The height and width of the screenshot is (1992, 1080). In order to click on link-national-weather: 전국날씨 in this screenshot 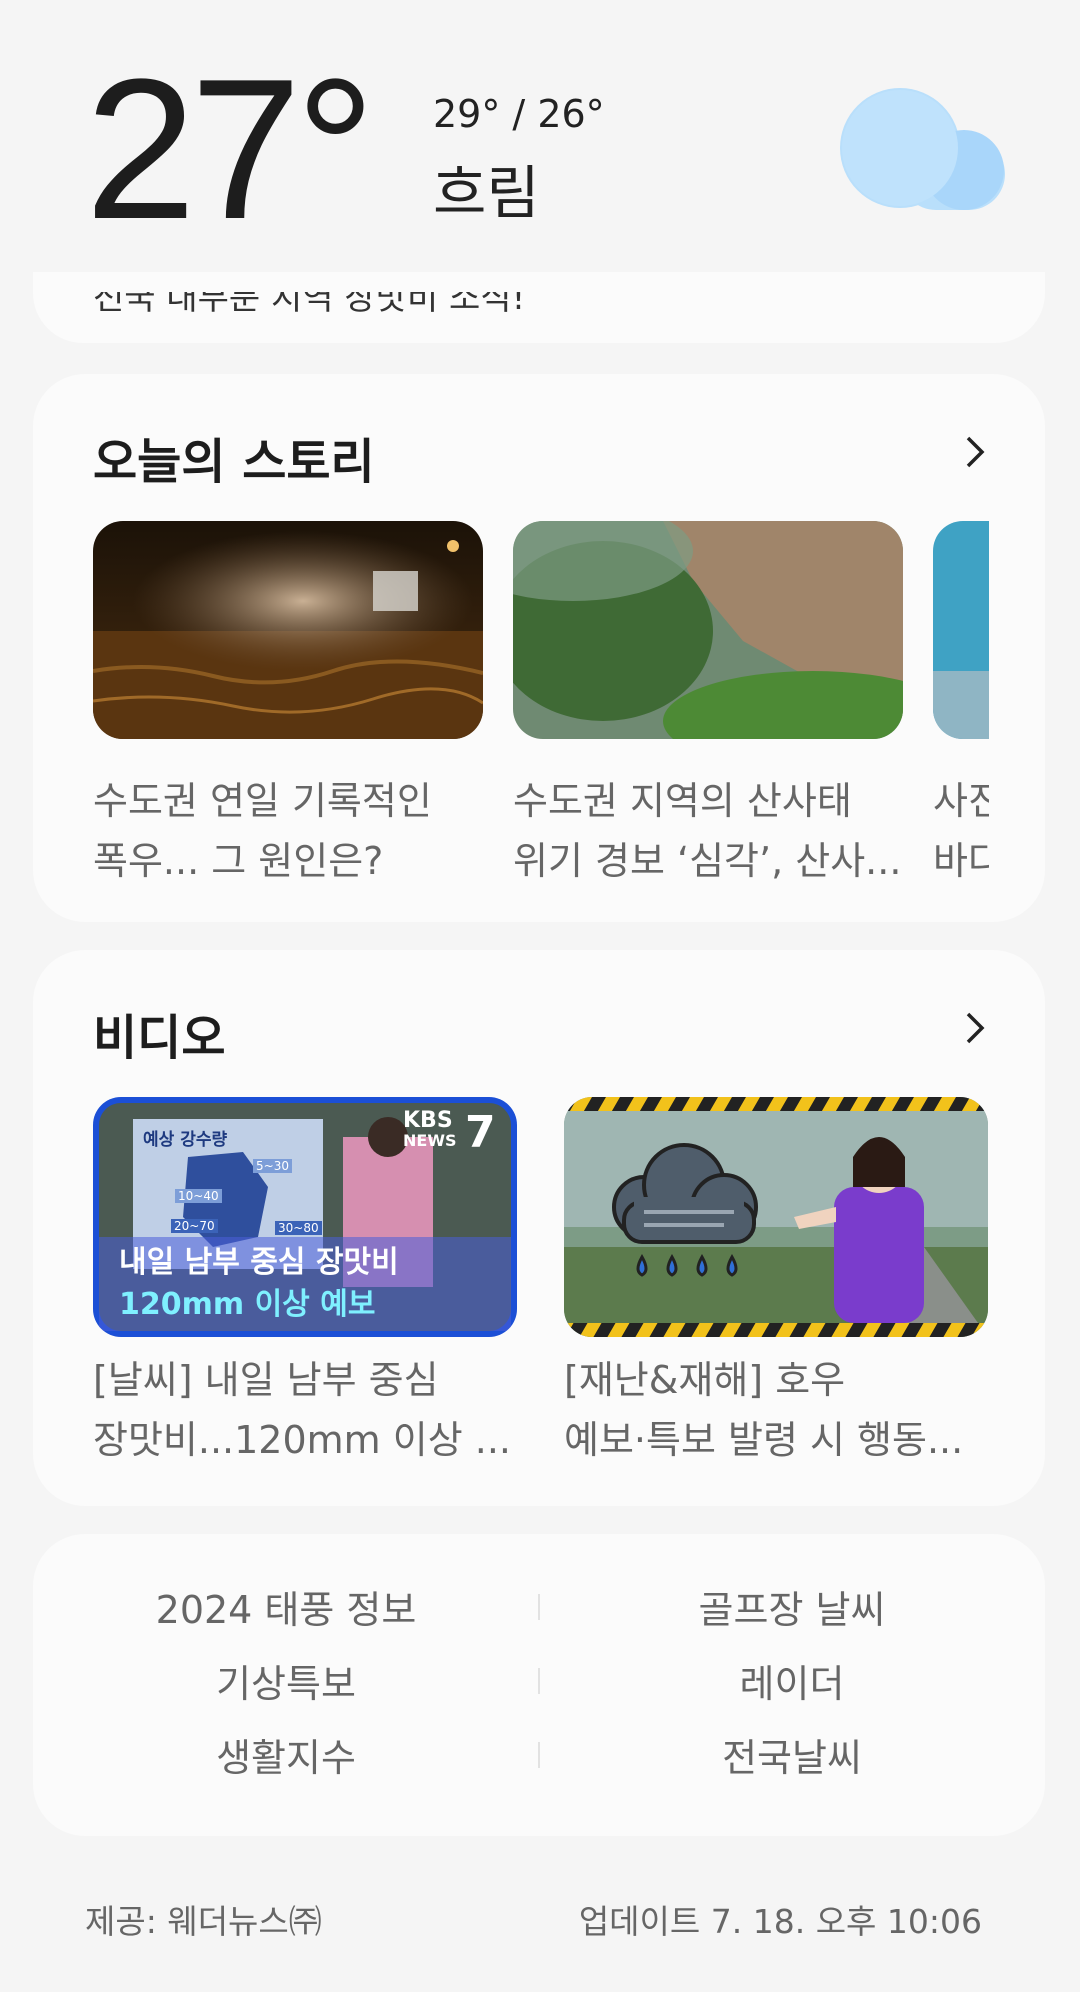, I will do `click(792, 1754)`.